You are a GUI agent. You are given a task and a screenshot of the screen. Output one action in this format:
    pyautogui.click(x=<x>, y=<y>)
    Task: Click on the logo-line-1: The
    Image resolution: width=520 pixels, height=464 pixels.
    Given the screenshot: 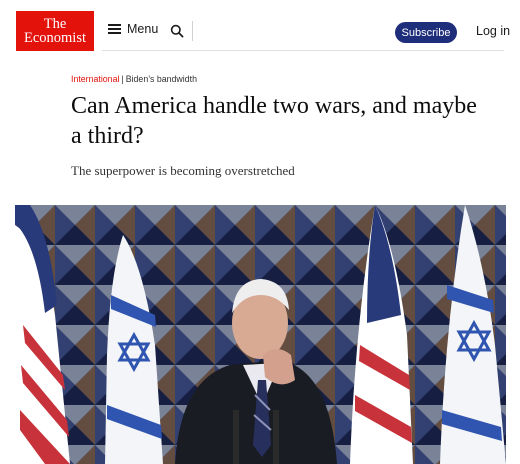 What is the action you would take?
    pyautogui.click(x=55, y=24)
    